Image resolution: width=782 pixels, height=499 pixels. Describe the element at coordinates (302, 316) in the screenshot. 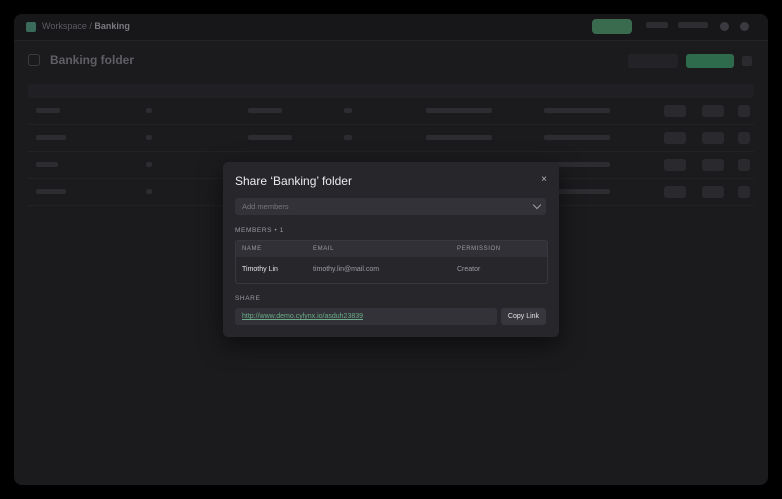

I see `share-link: http://www.demo.cylynx.io/asduh23839` at that location.